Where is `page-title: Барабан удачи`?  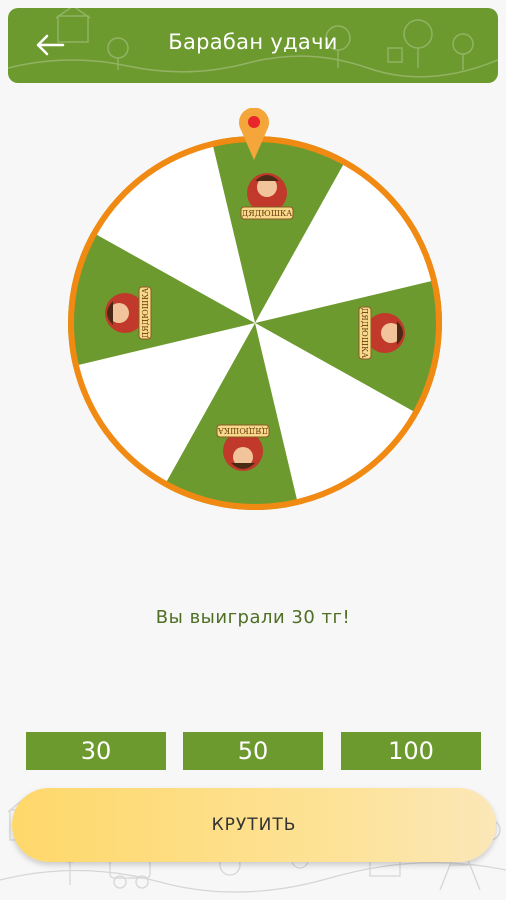
page-title: Барабан удачи is located at coordinates (253, 42).